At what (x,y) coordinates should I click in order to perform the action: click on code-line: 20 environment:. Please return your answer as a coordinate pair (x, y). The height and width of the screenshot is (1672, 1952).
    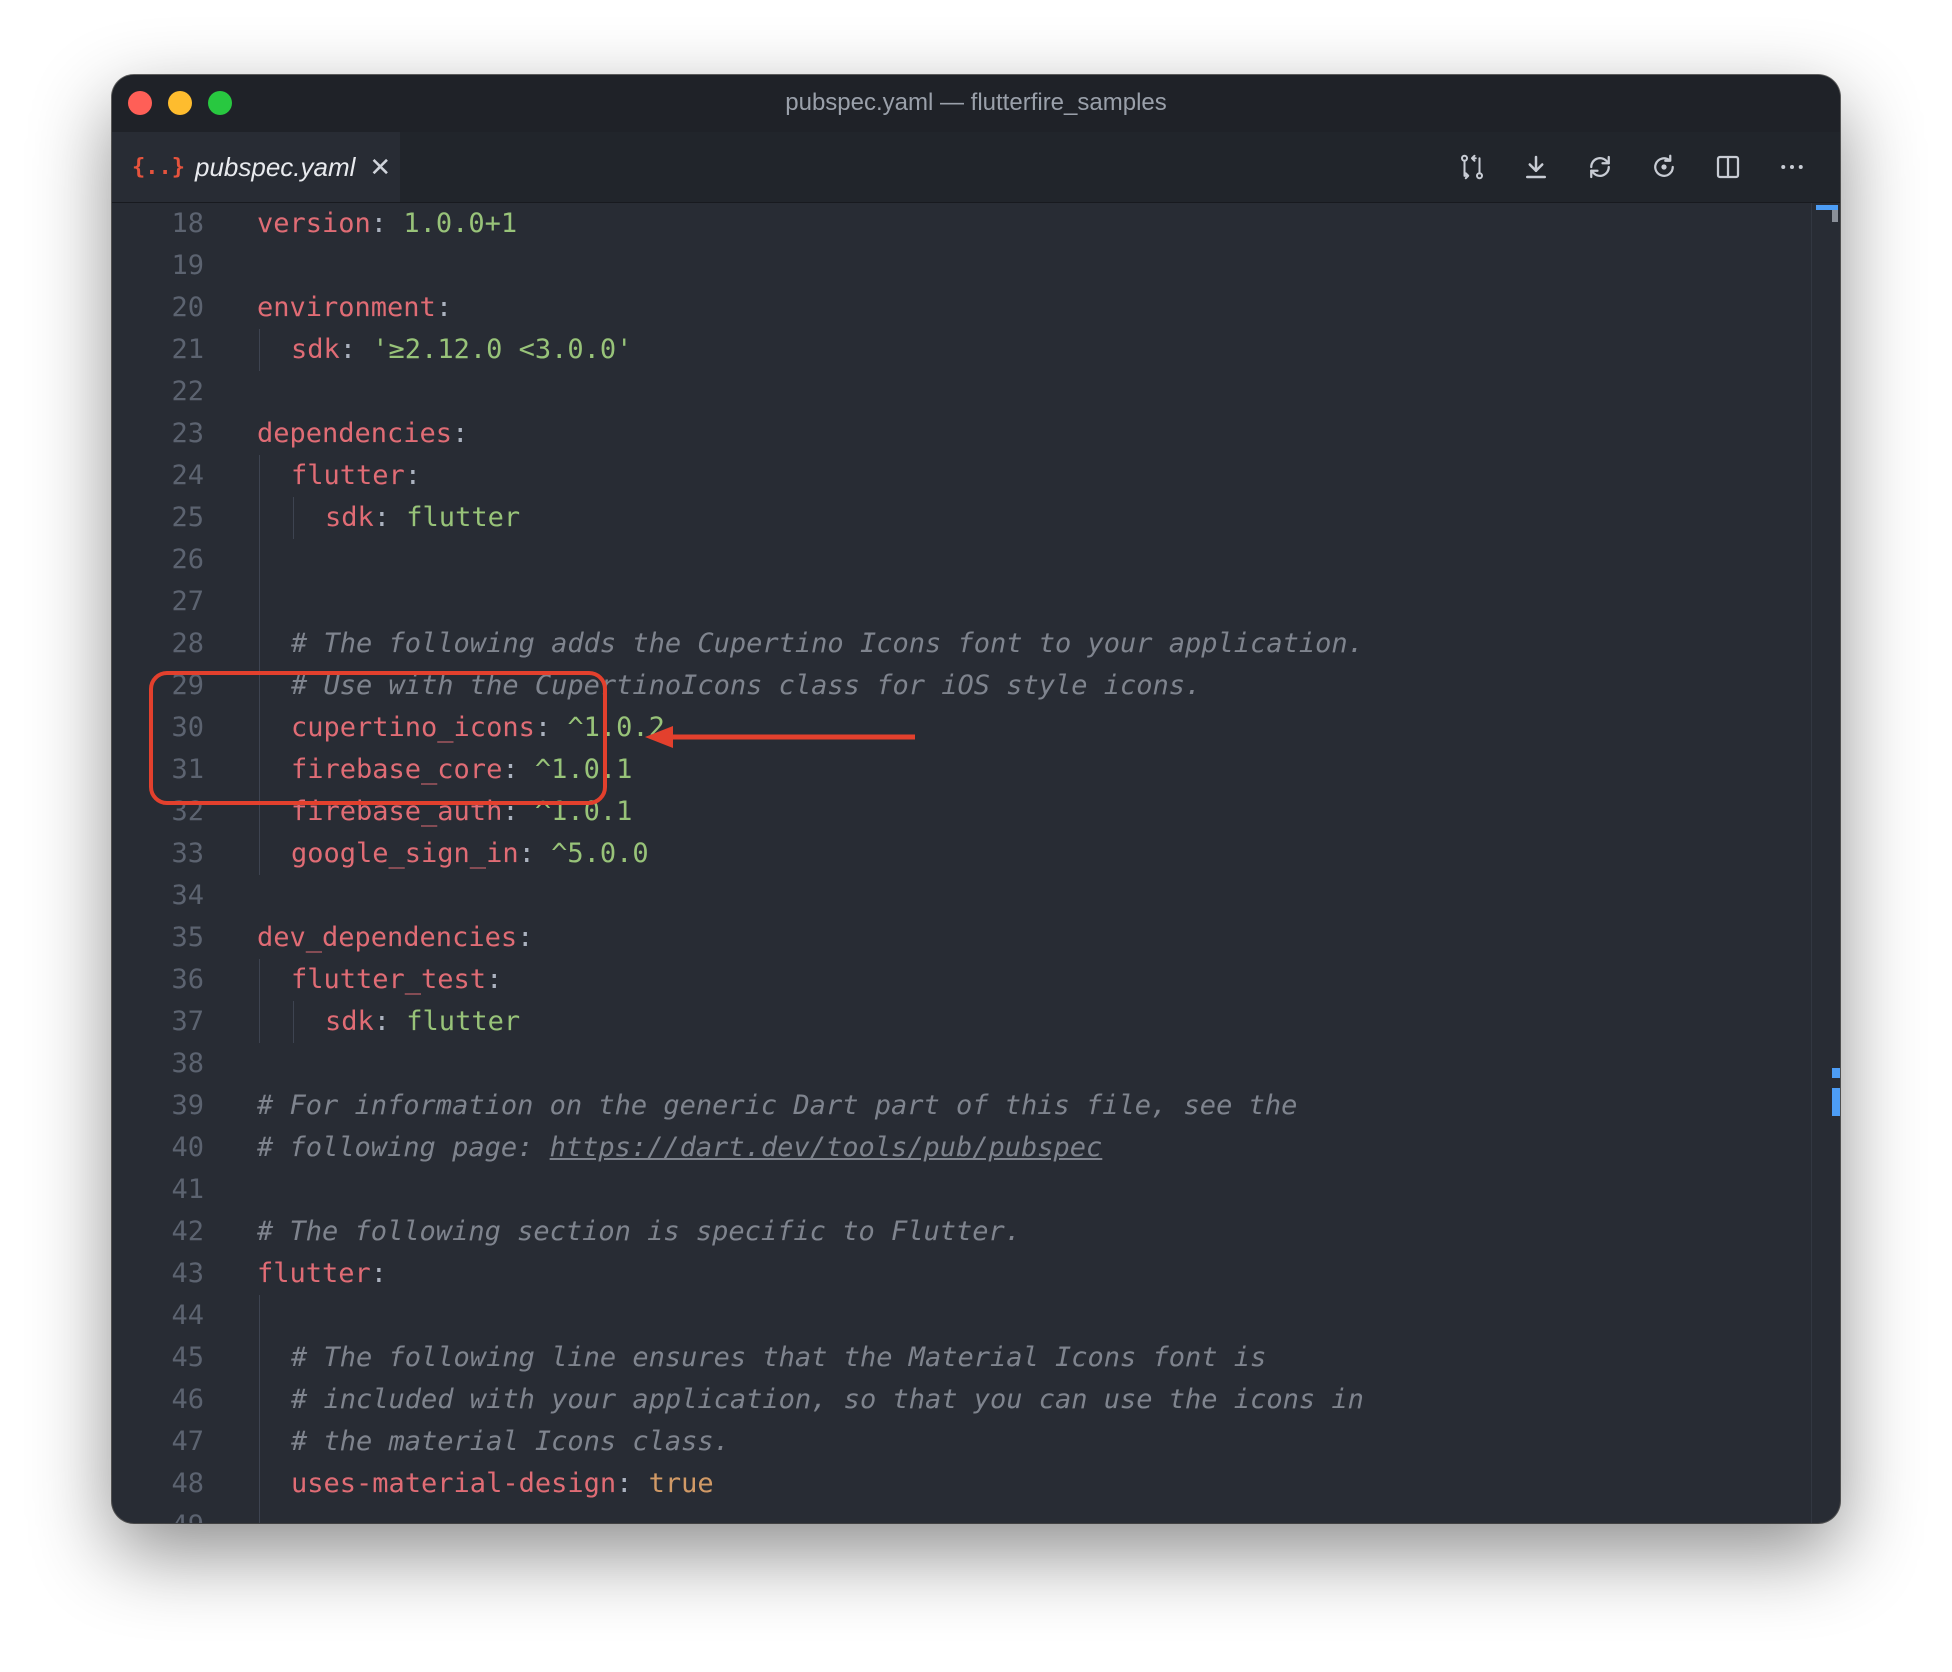
    Looking at the image, I should click on (976, 308).